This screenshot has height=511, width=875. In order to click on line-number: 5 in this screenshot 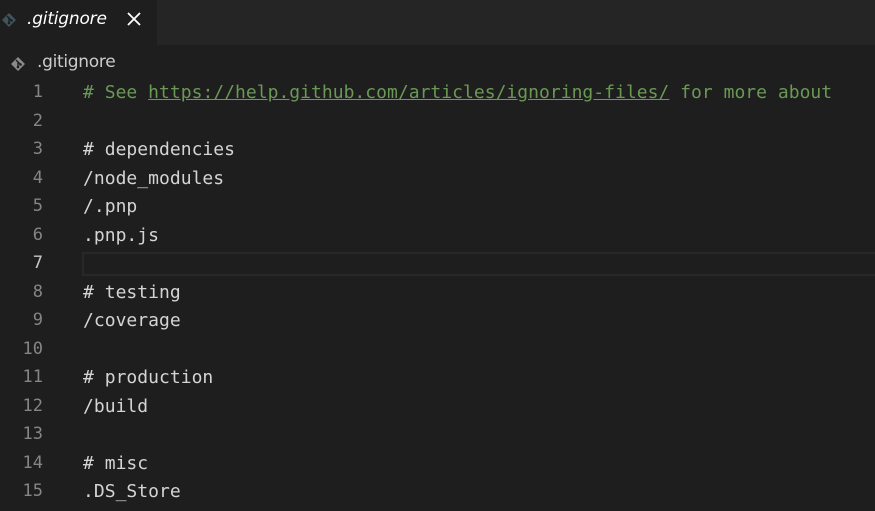, I will do `click(37, 206)`.